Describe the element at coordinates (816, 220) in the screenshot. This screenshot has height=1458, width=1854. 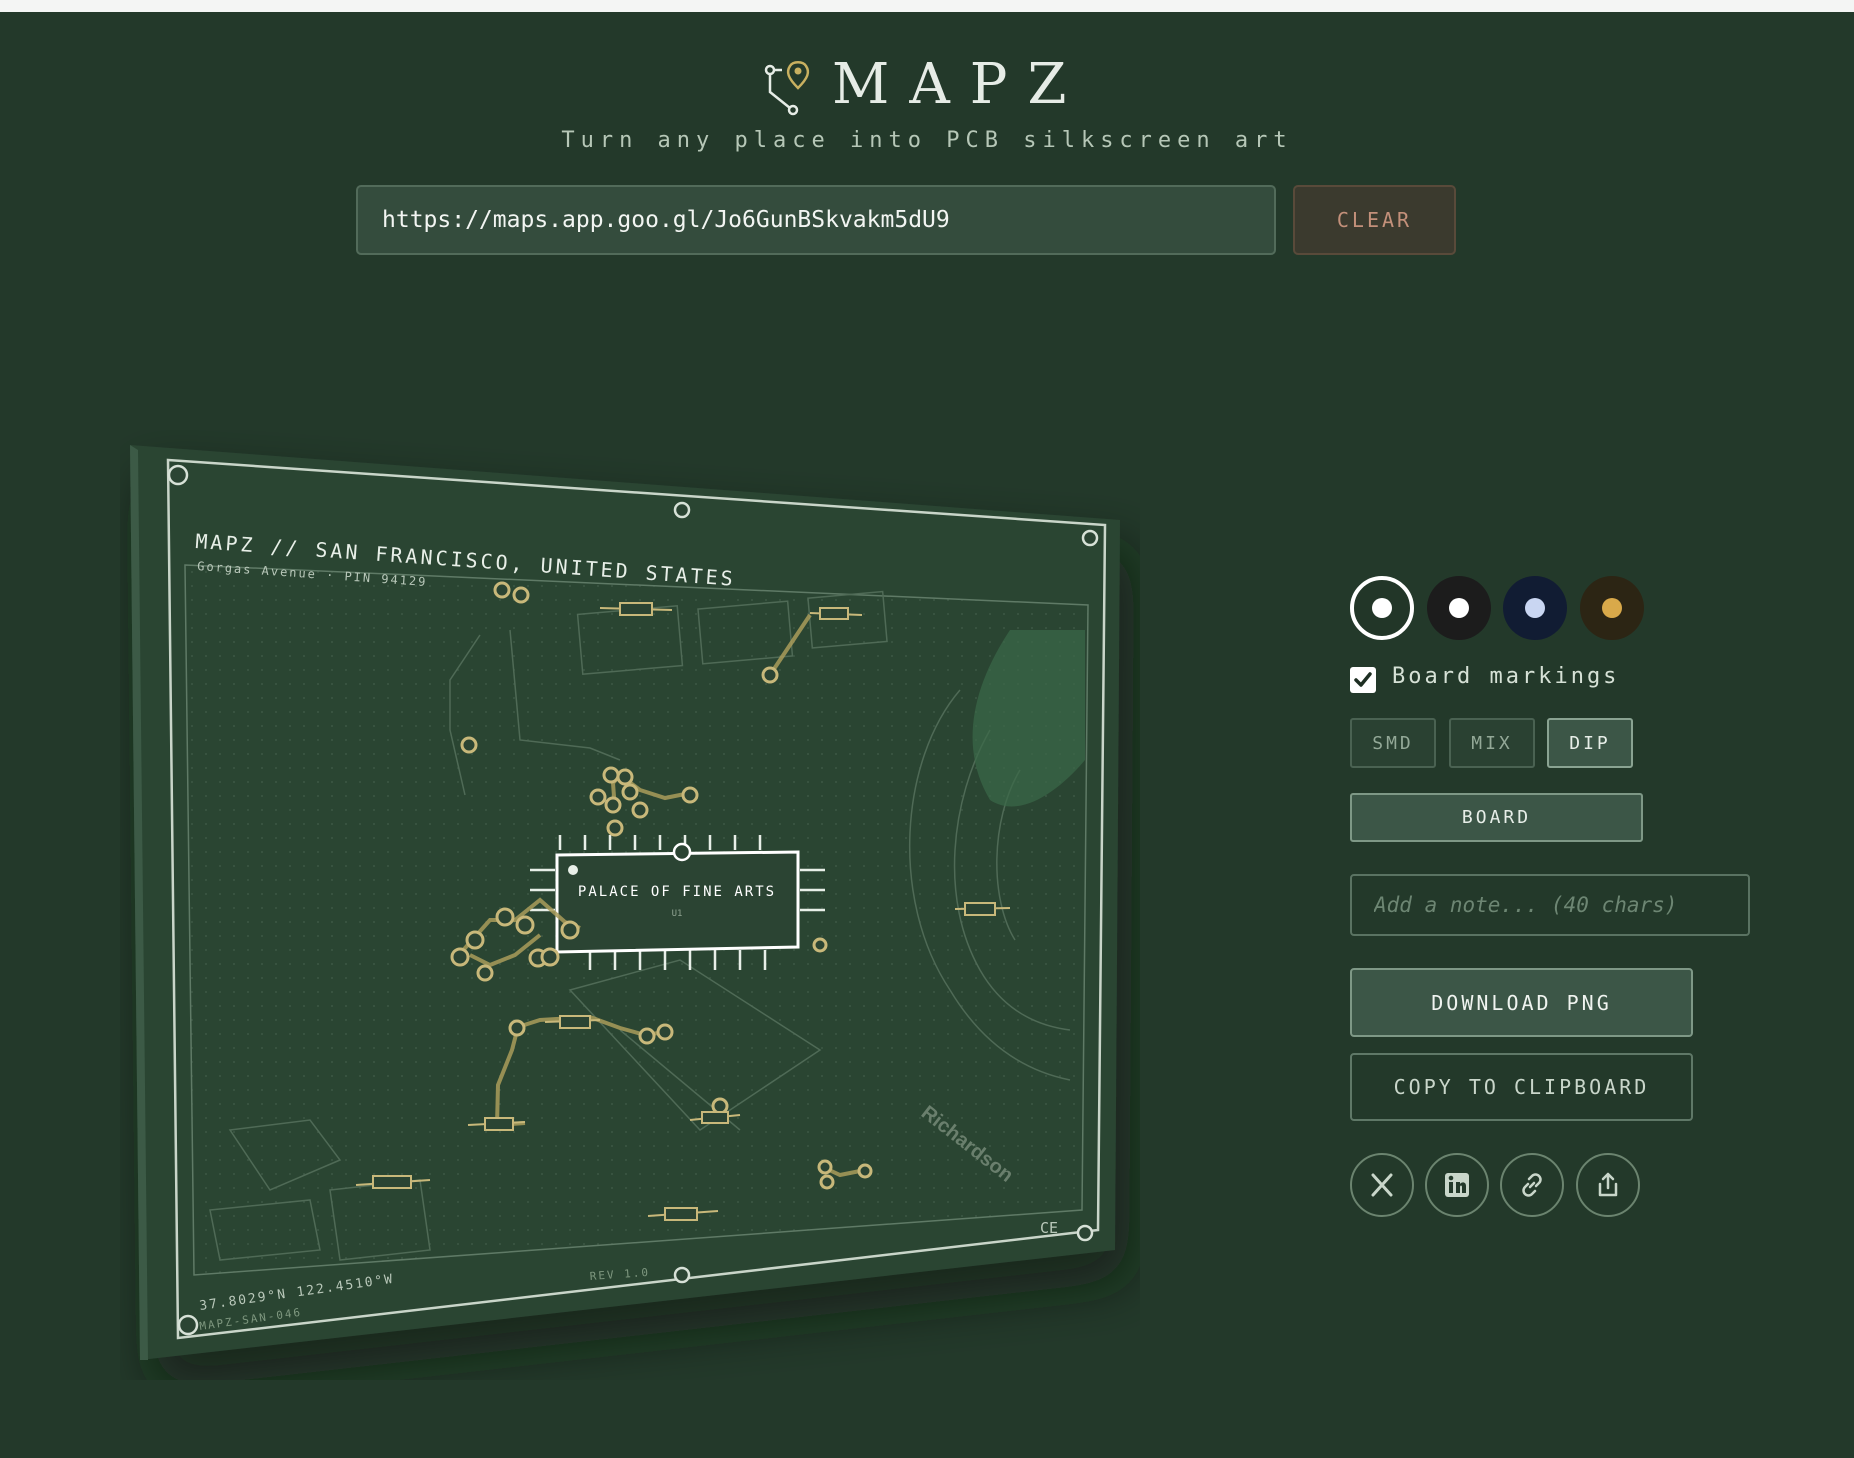
I see `map-url-input` at that location.